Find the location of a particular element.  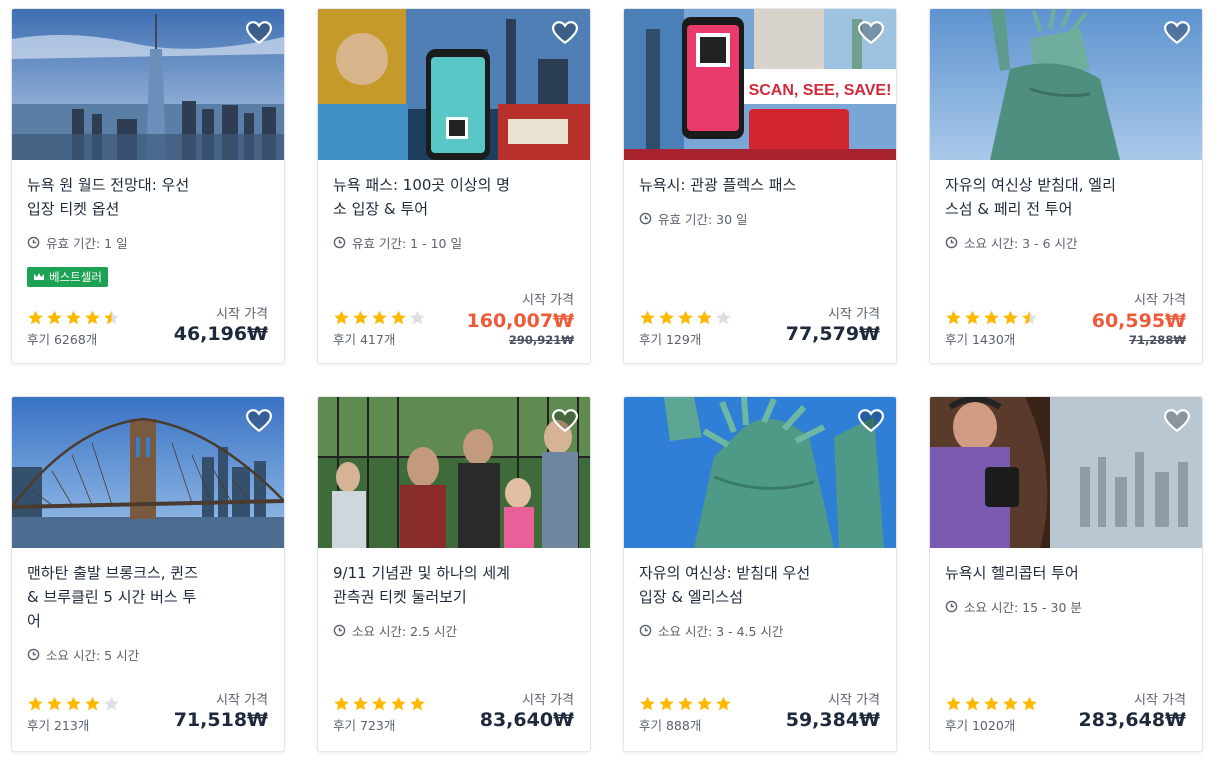

sale-price: 60,595₩ is located at coordinates (1138, 321).